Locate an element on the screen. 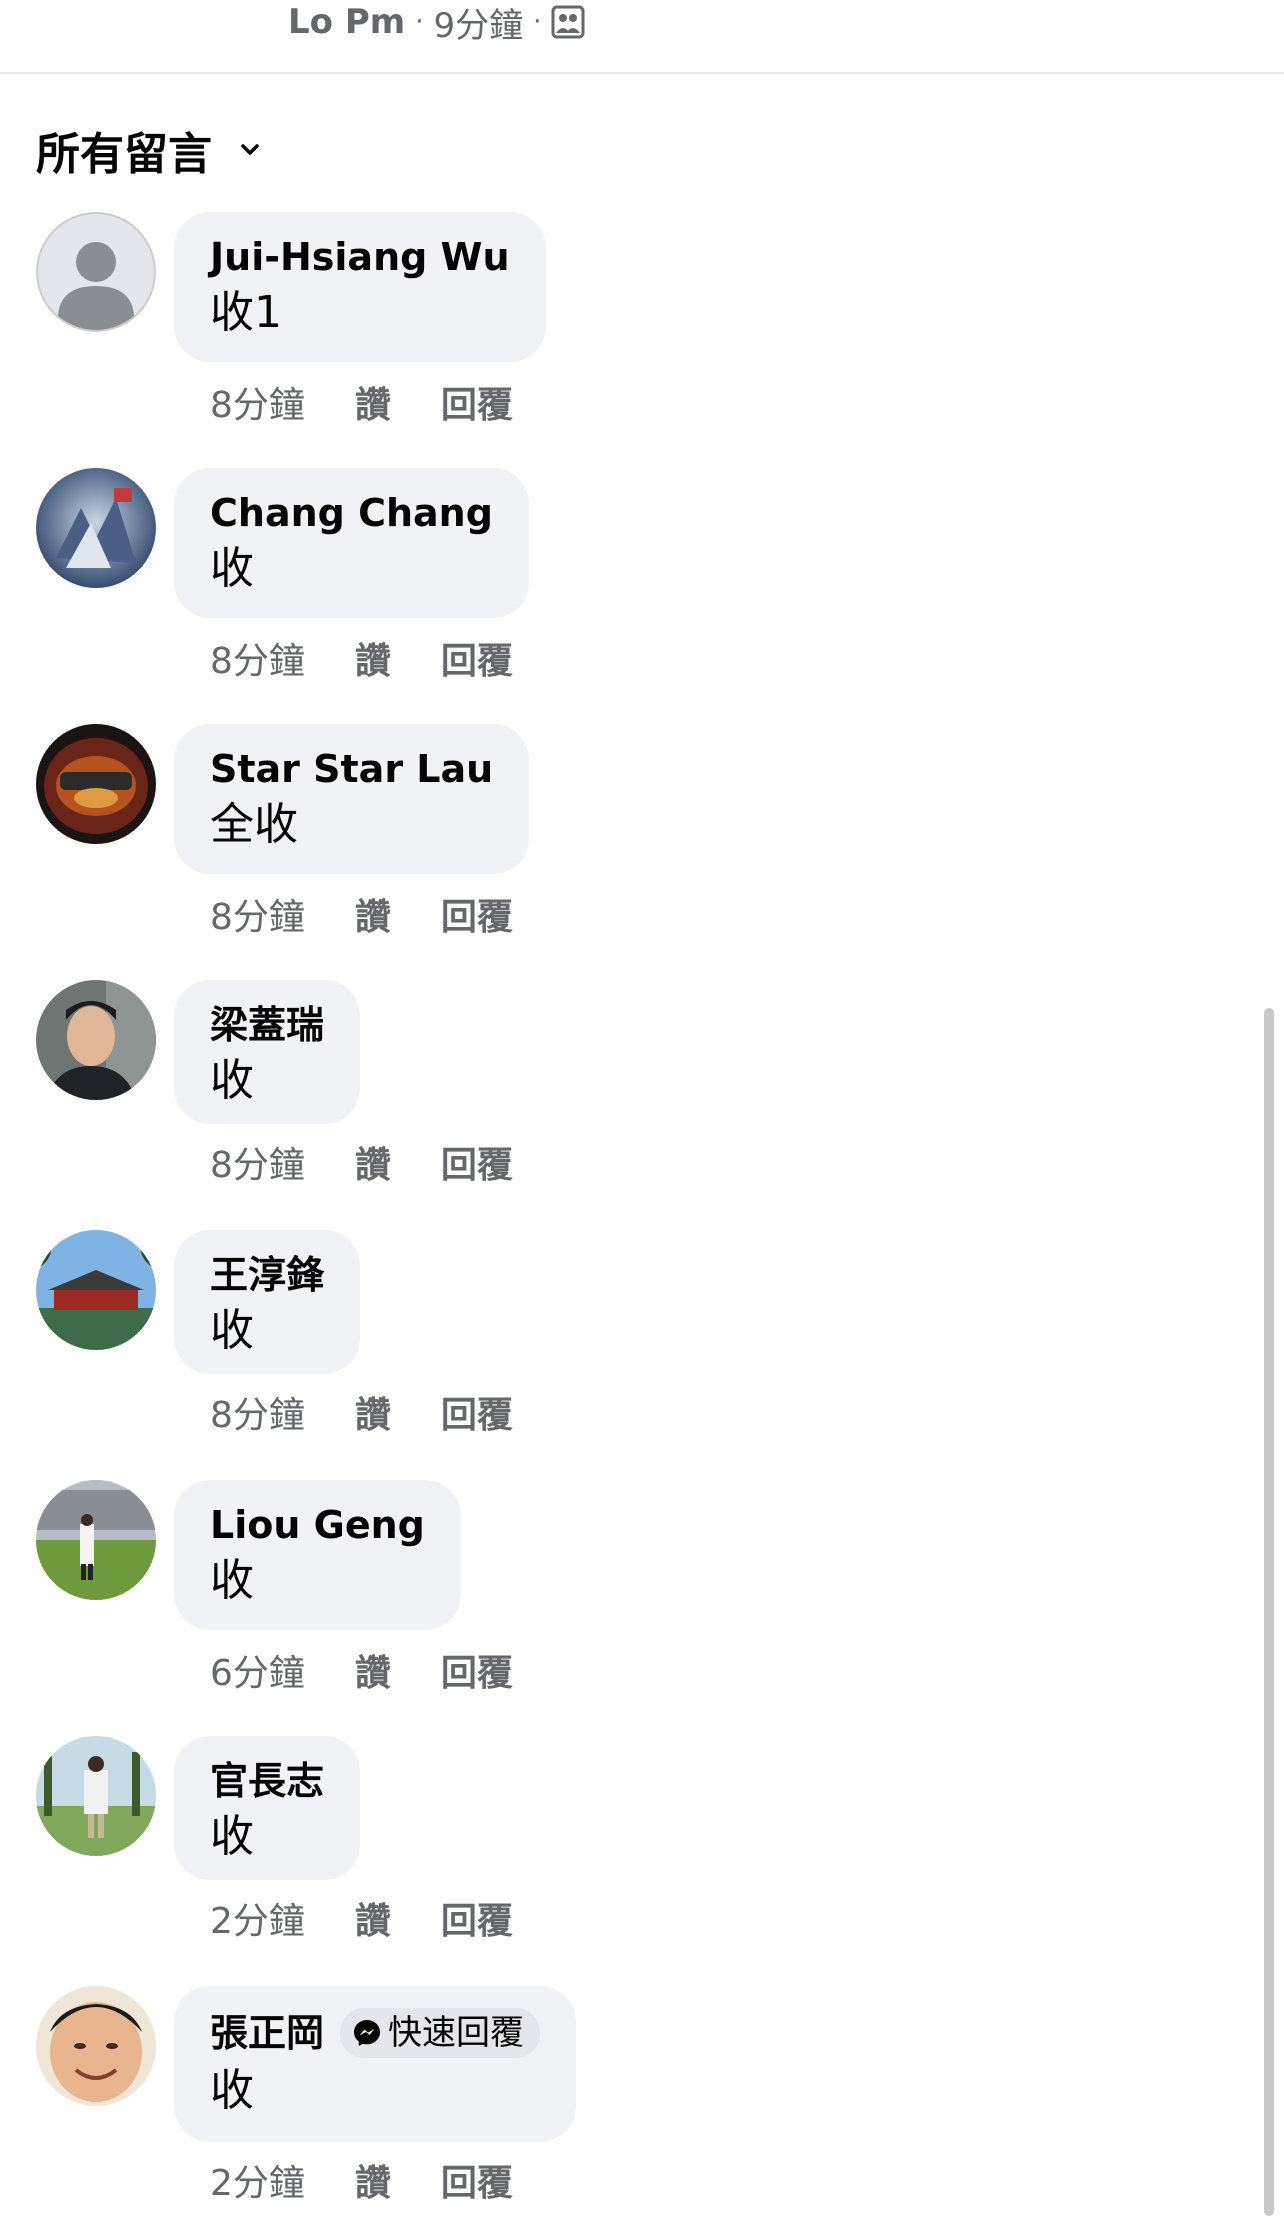  post-meta: Lo Pm · 9分鐘 · is located at coordinates (436, 23).